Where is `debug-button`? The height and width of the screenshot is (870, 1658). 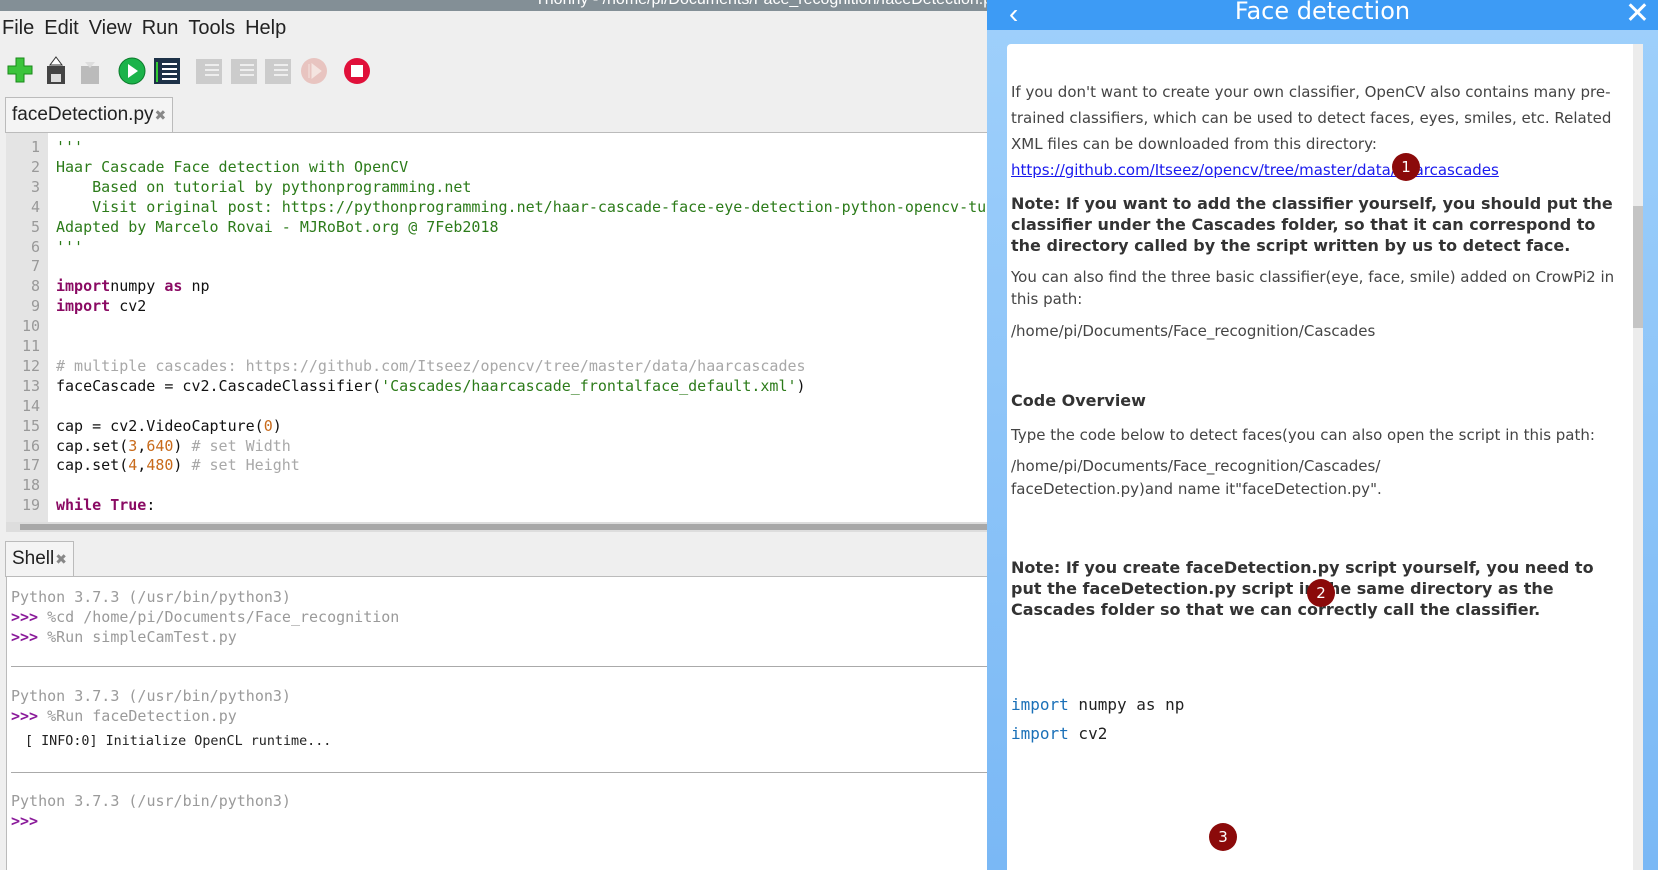
debug-button is located at coordinates (167, 71).